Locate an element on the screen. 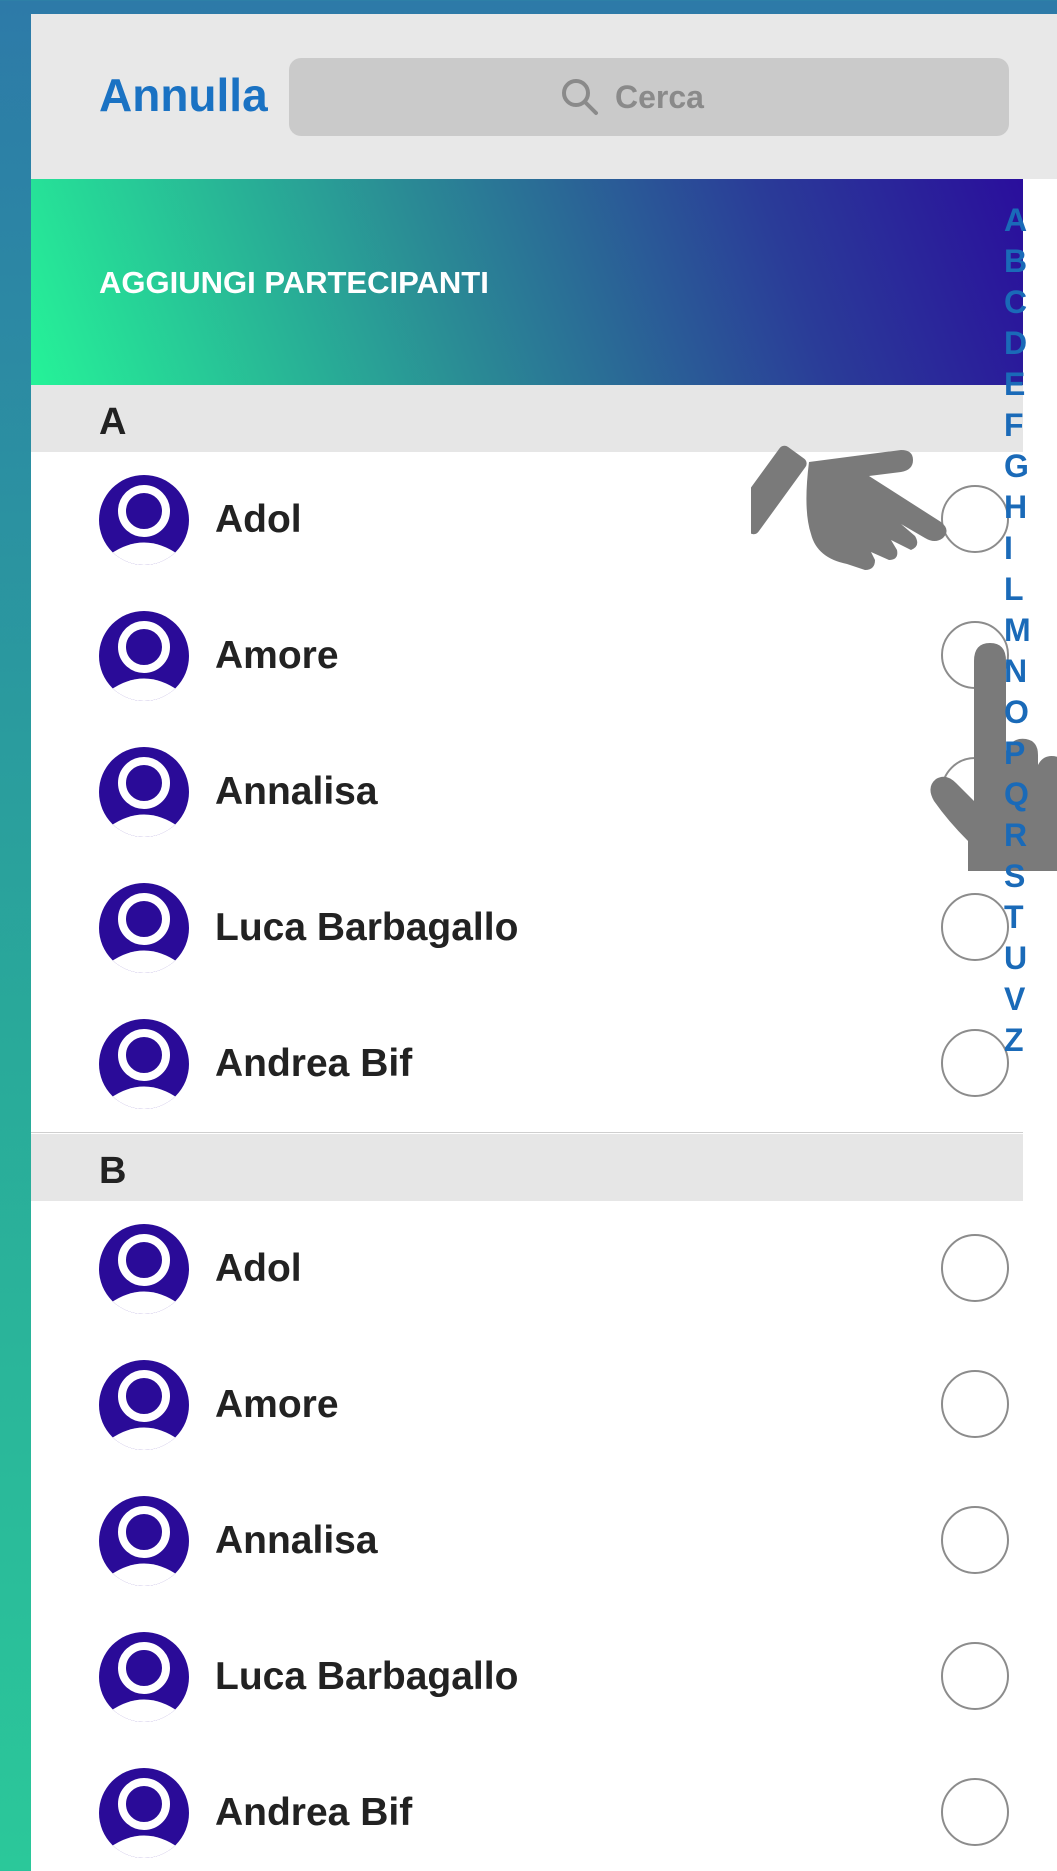  index-letter-f: F is located at coordinates (1030, 425).